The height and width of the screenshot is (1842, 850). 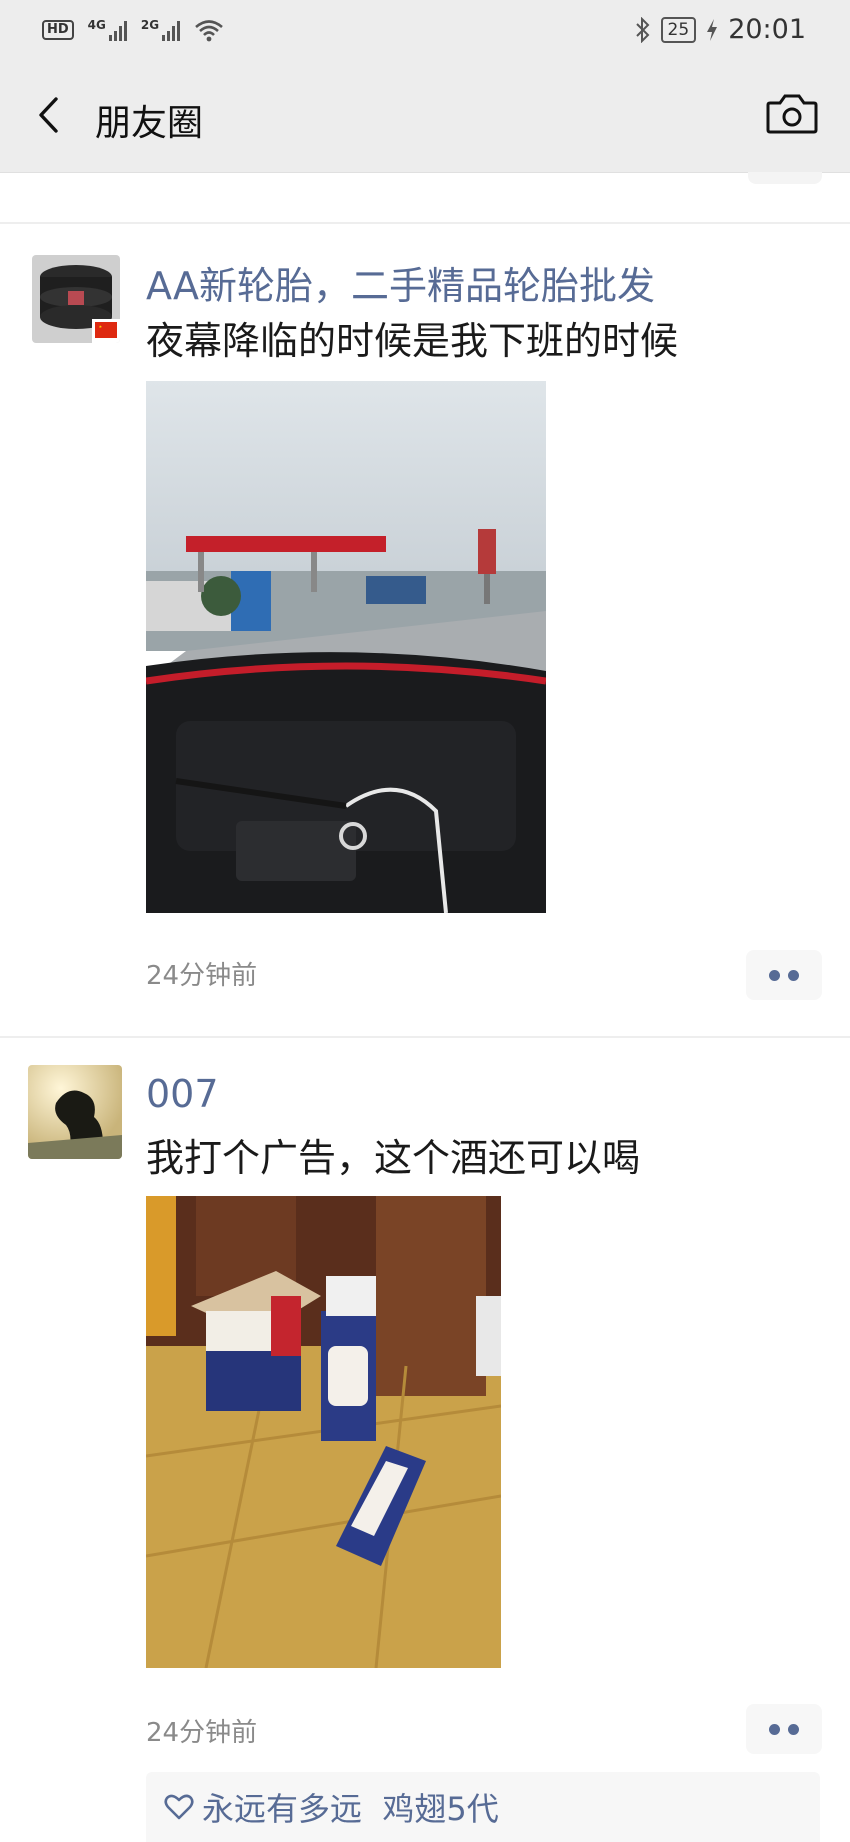 What do you see at coordinates (792, 114) in the screenshot?
I see `camera-icon` at bounding box center [792, 114].